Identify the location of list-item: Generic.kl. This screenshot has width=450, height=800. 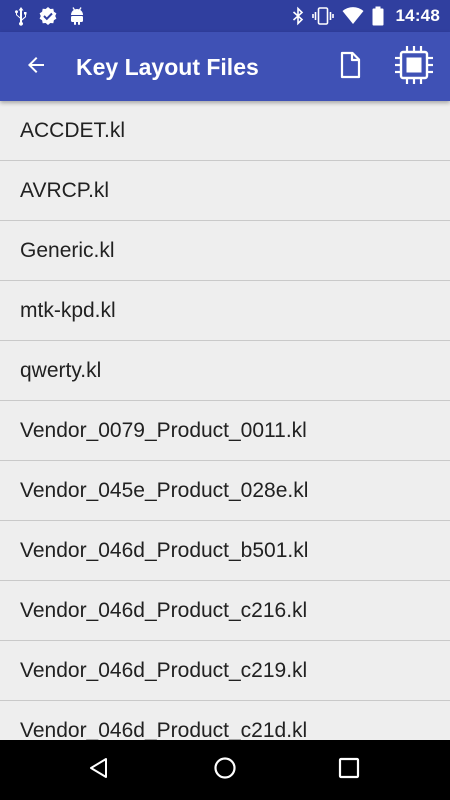
(225, 251).